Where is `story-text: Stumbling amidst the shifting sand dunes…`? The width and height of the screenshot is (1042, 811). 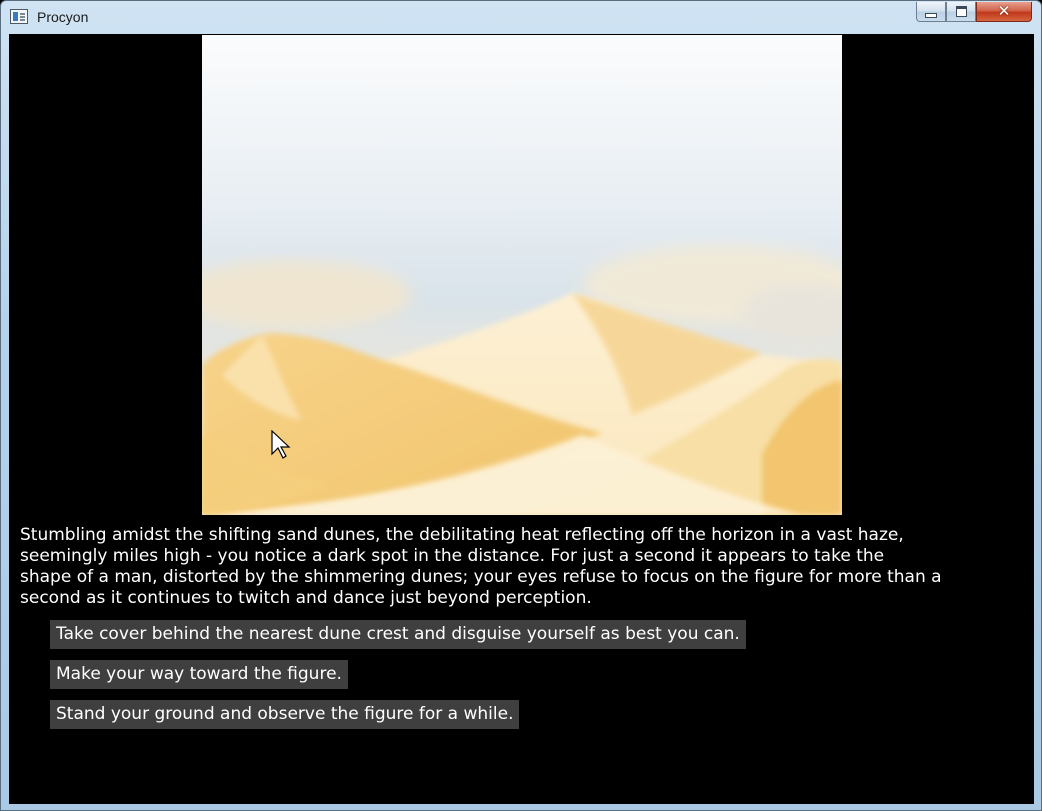 story-text: Stumbling amidst the shifting sand dunes… is located at coordinates (520, 567).